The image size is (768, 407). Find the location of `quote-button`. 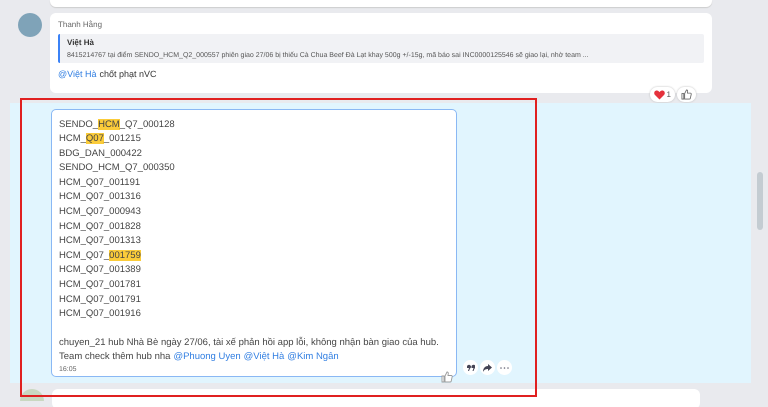

quote-button is located at coordinates (470, 367).